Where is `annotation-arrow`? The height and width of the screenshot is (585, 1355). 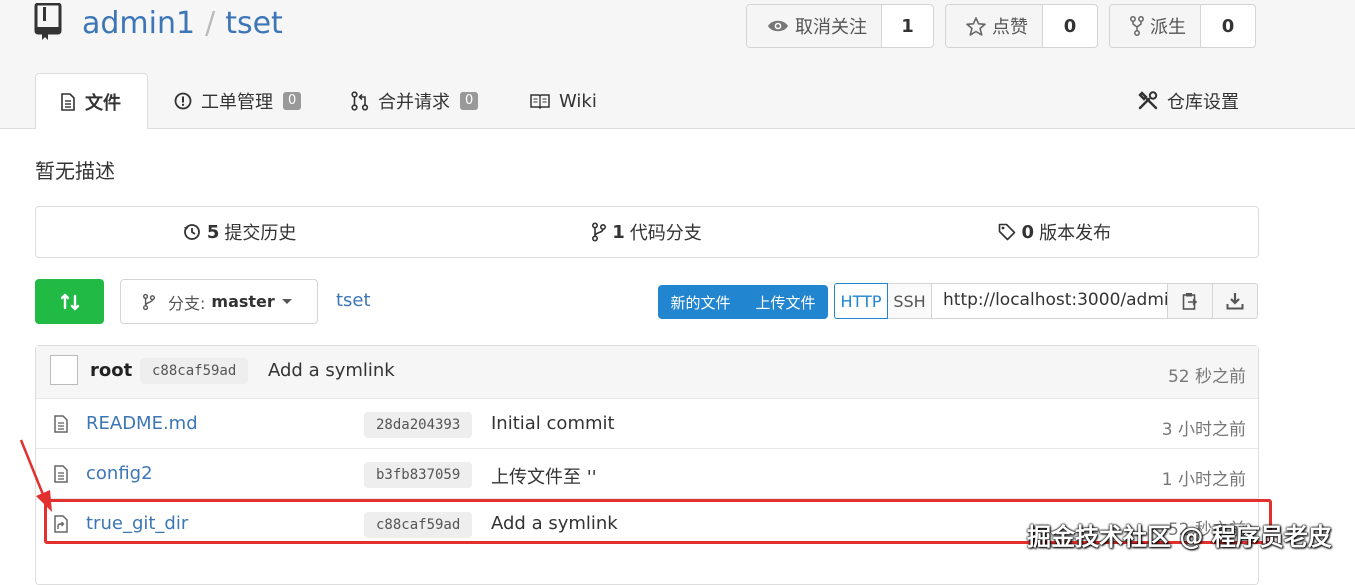 annotation-arrow is located at coordinates (35, 475).